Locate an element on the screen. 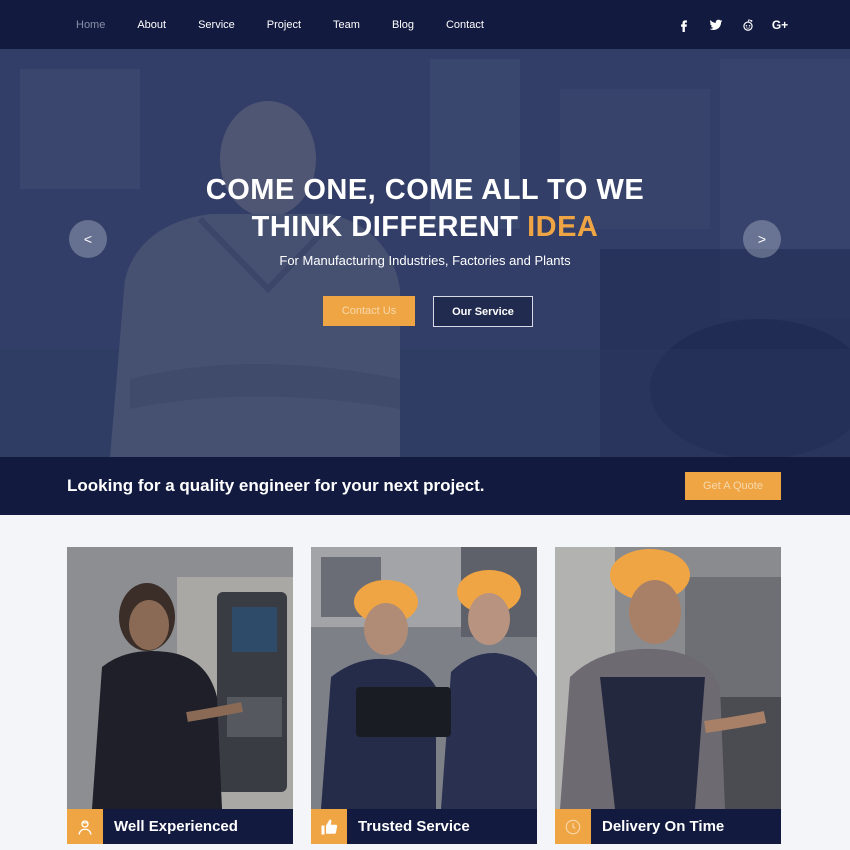  card-image-technician is located at coordinates (668, 678).